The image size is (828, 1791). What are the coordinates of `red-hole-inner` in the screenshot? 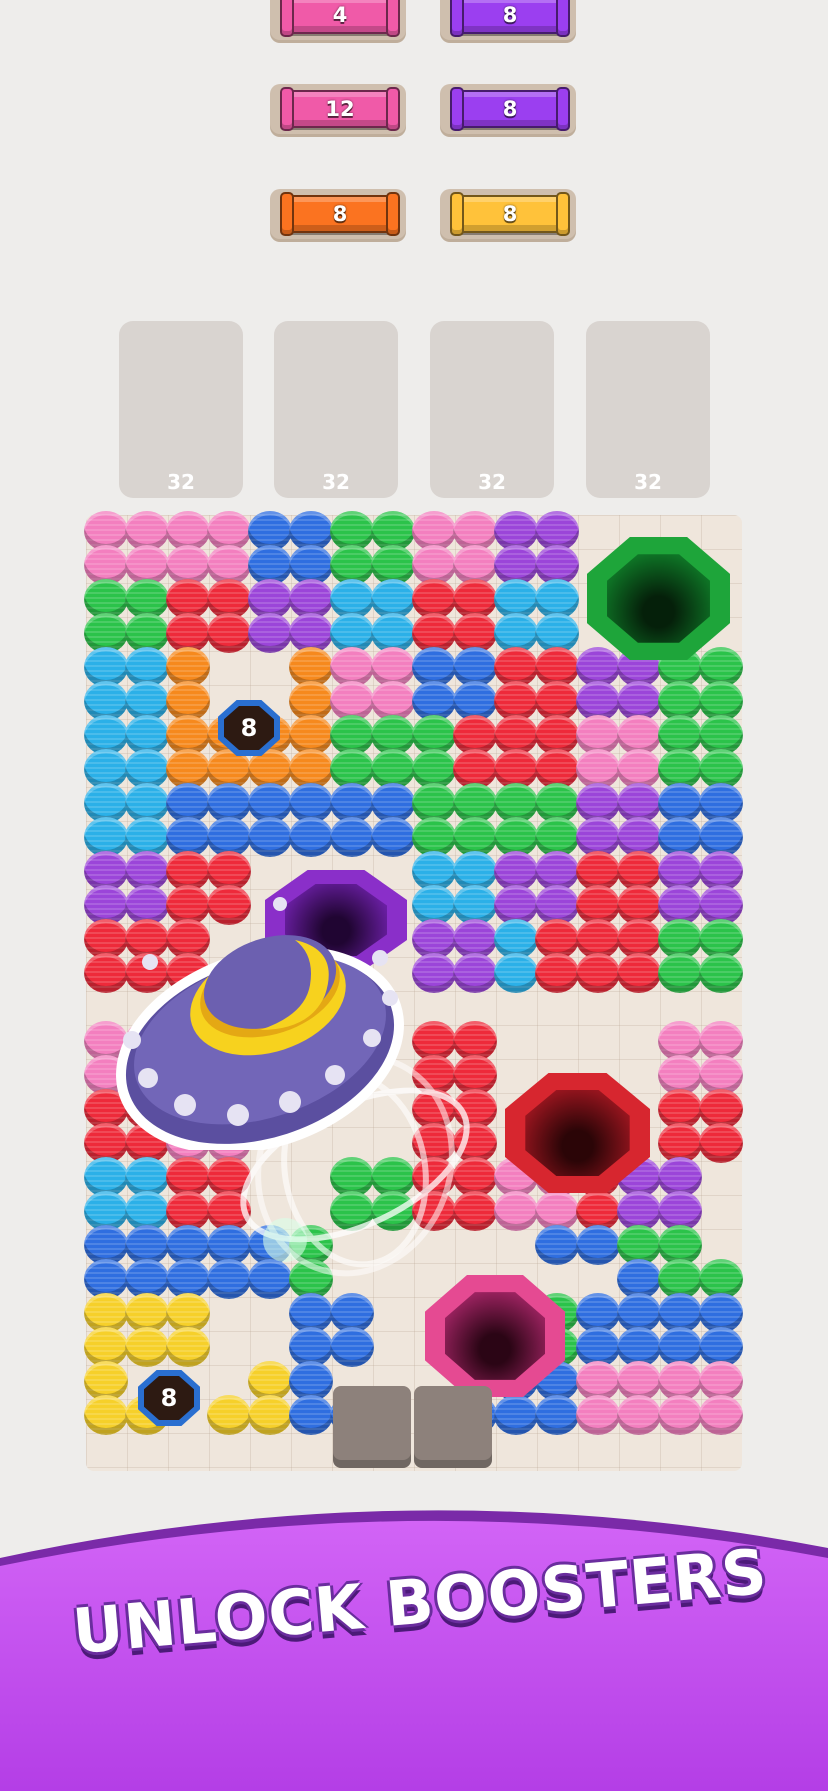 It's located at (577, 1133).